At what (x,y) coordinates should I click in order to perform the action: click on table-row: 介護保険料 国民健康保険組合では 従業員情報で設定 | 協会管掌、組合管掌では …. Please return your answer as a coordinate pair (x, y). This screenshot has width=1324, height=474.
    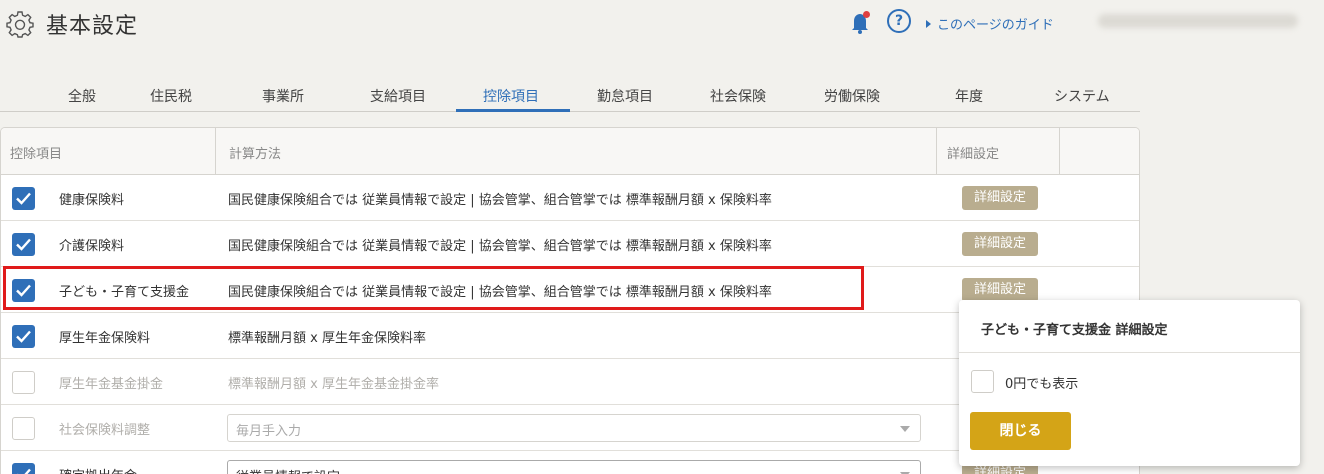
    Looking at the image, I should click on (570, 244).